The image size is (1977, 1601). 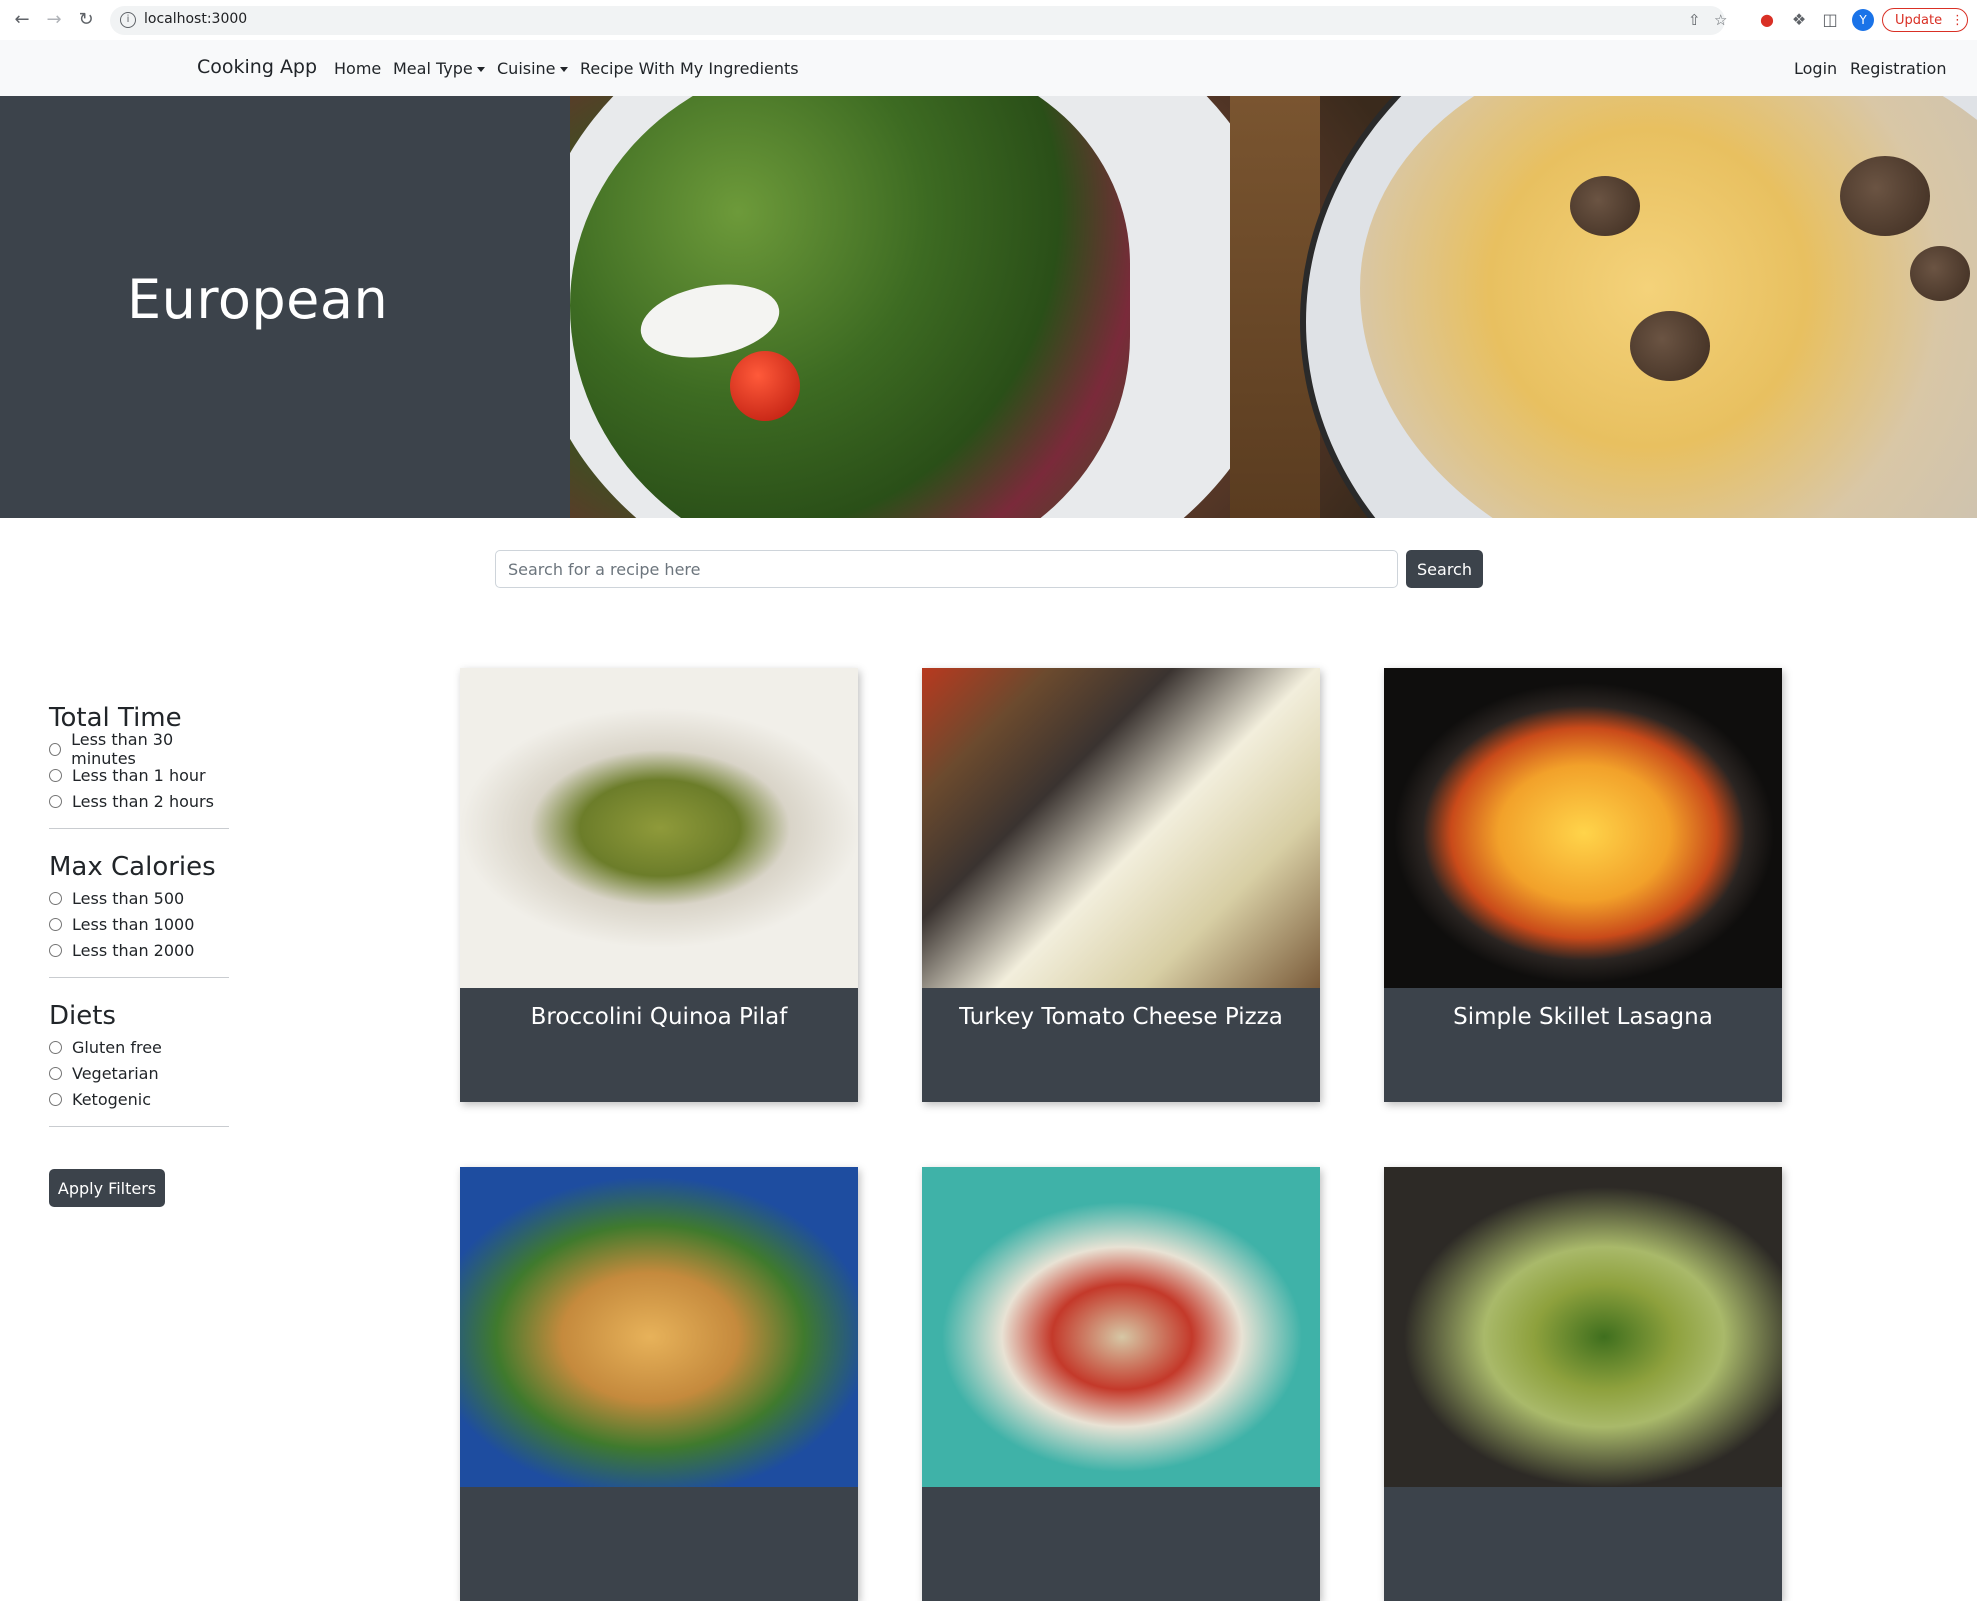 What do you see at coordinates (1898, 68) in the screenshot?
I see `nav-registration: Registration` at bounding box center [1898, 68].